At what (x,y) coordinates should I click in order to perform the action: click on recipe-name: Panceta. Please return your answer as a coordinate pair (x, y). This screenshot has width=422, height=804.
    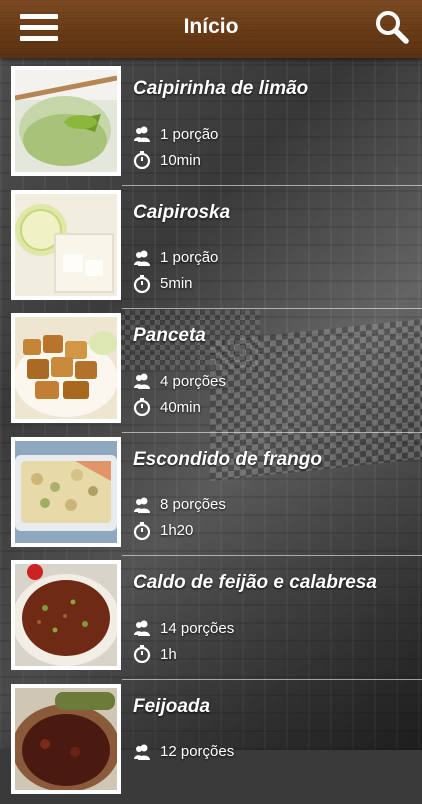
    Looking at the image, I should click on (169, 336).